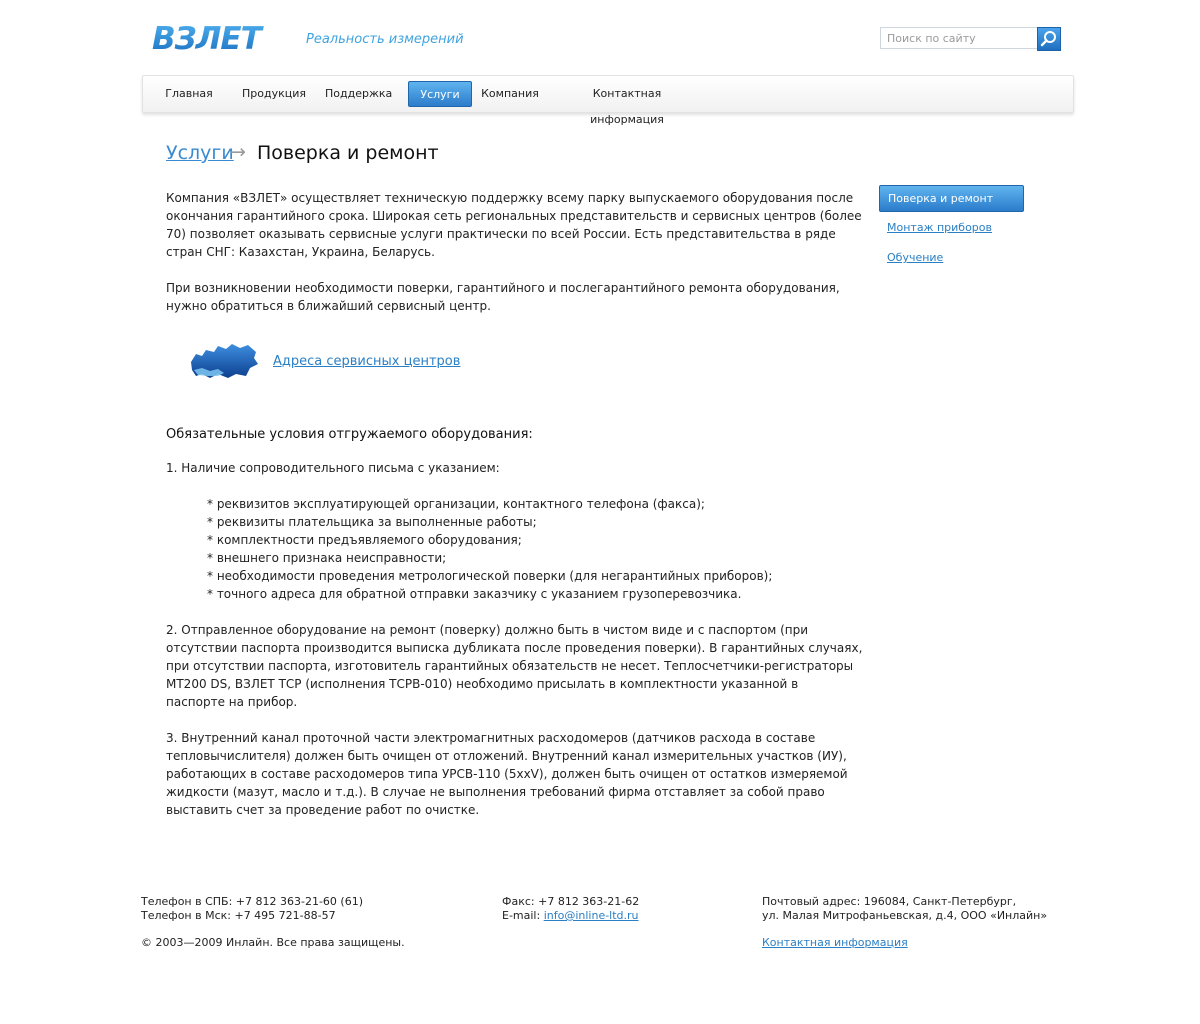 The height and width of the screenshot is (1024, 1200). Describe the element at coordinates (510, 94) in the screenshot. I see `nav-item-company: Компания` at that location.